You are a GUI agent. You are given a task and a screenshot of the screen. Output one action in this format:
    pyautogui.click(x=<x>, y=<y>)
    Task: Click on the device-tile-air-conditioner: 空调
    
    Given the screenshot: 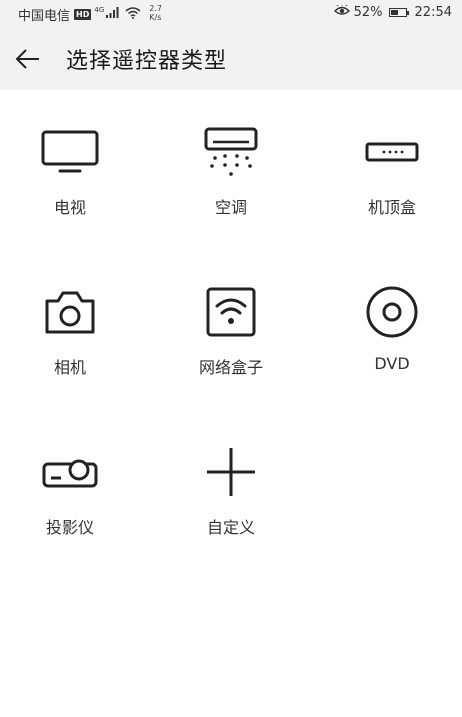 What is the action you would take?
    pyautogui.click(x=231, y=153)
    